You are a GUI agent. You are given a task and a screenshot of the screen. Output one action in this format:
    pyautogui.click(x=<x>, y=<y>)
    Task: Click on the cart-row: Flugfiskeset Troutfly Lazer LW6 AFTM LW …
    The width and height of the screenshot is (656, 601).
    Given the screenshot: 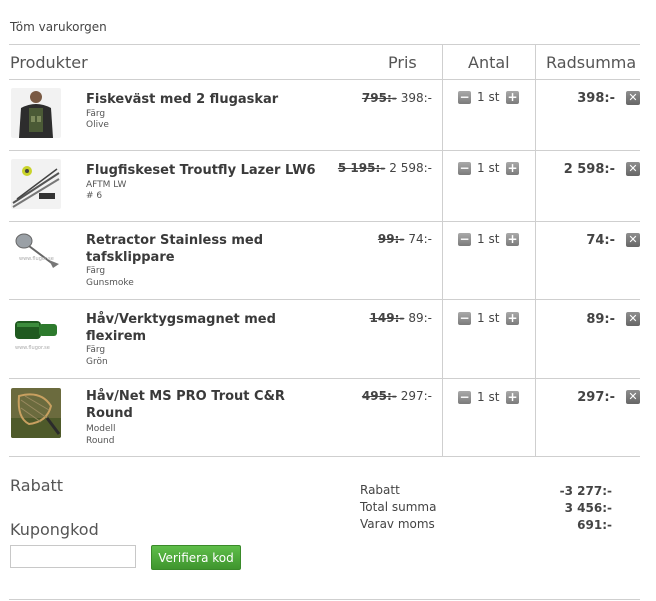 What is the action you would take?
    pyautogui.click(x=324, y=189)
    